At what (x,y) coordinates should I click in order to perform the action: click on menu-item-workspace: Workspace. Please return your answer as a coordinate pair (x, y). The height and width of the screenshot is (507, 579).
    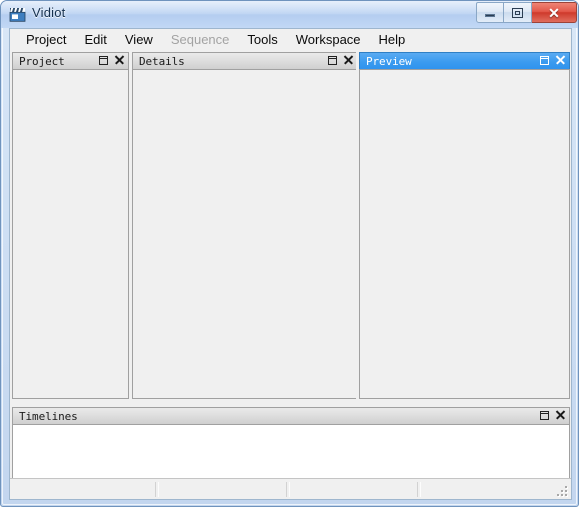
    Looking at the image, I should click on (328, 40).